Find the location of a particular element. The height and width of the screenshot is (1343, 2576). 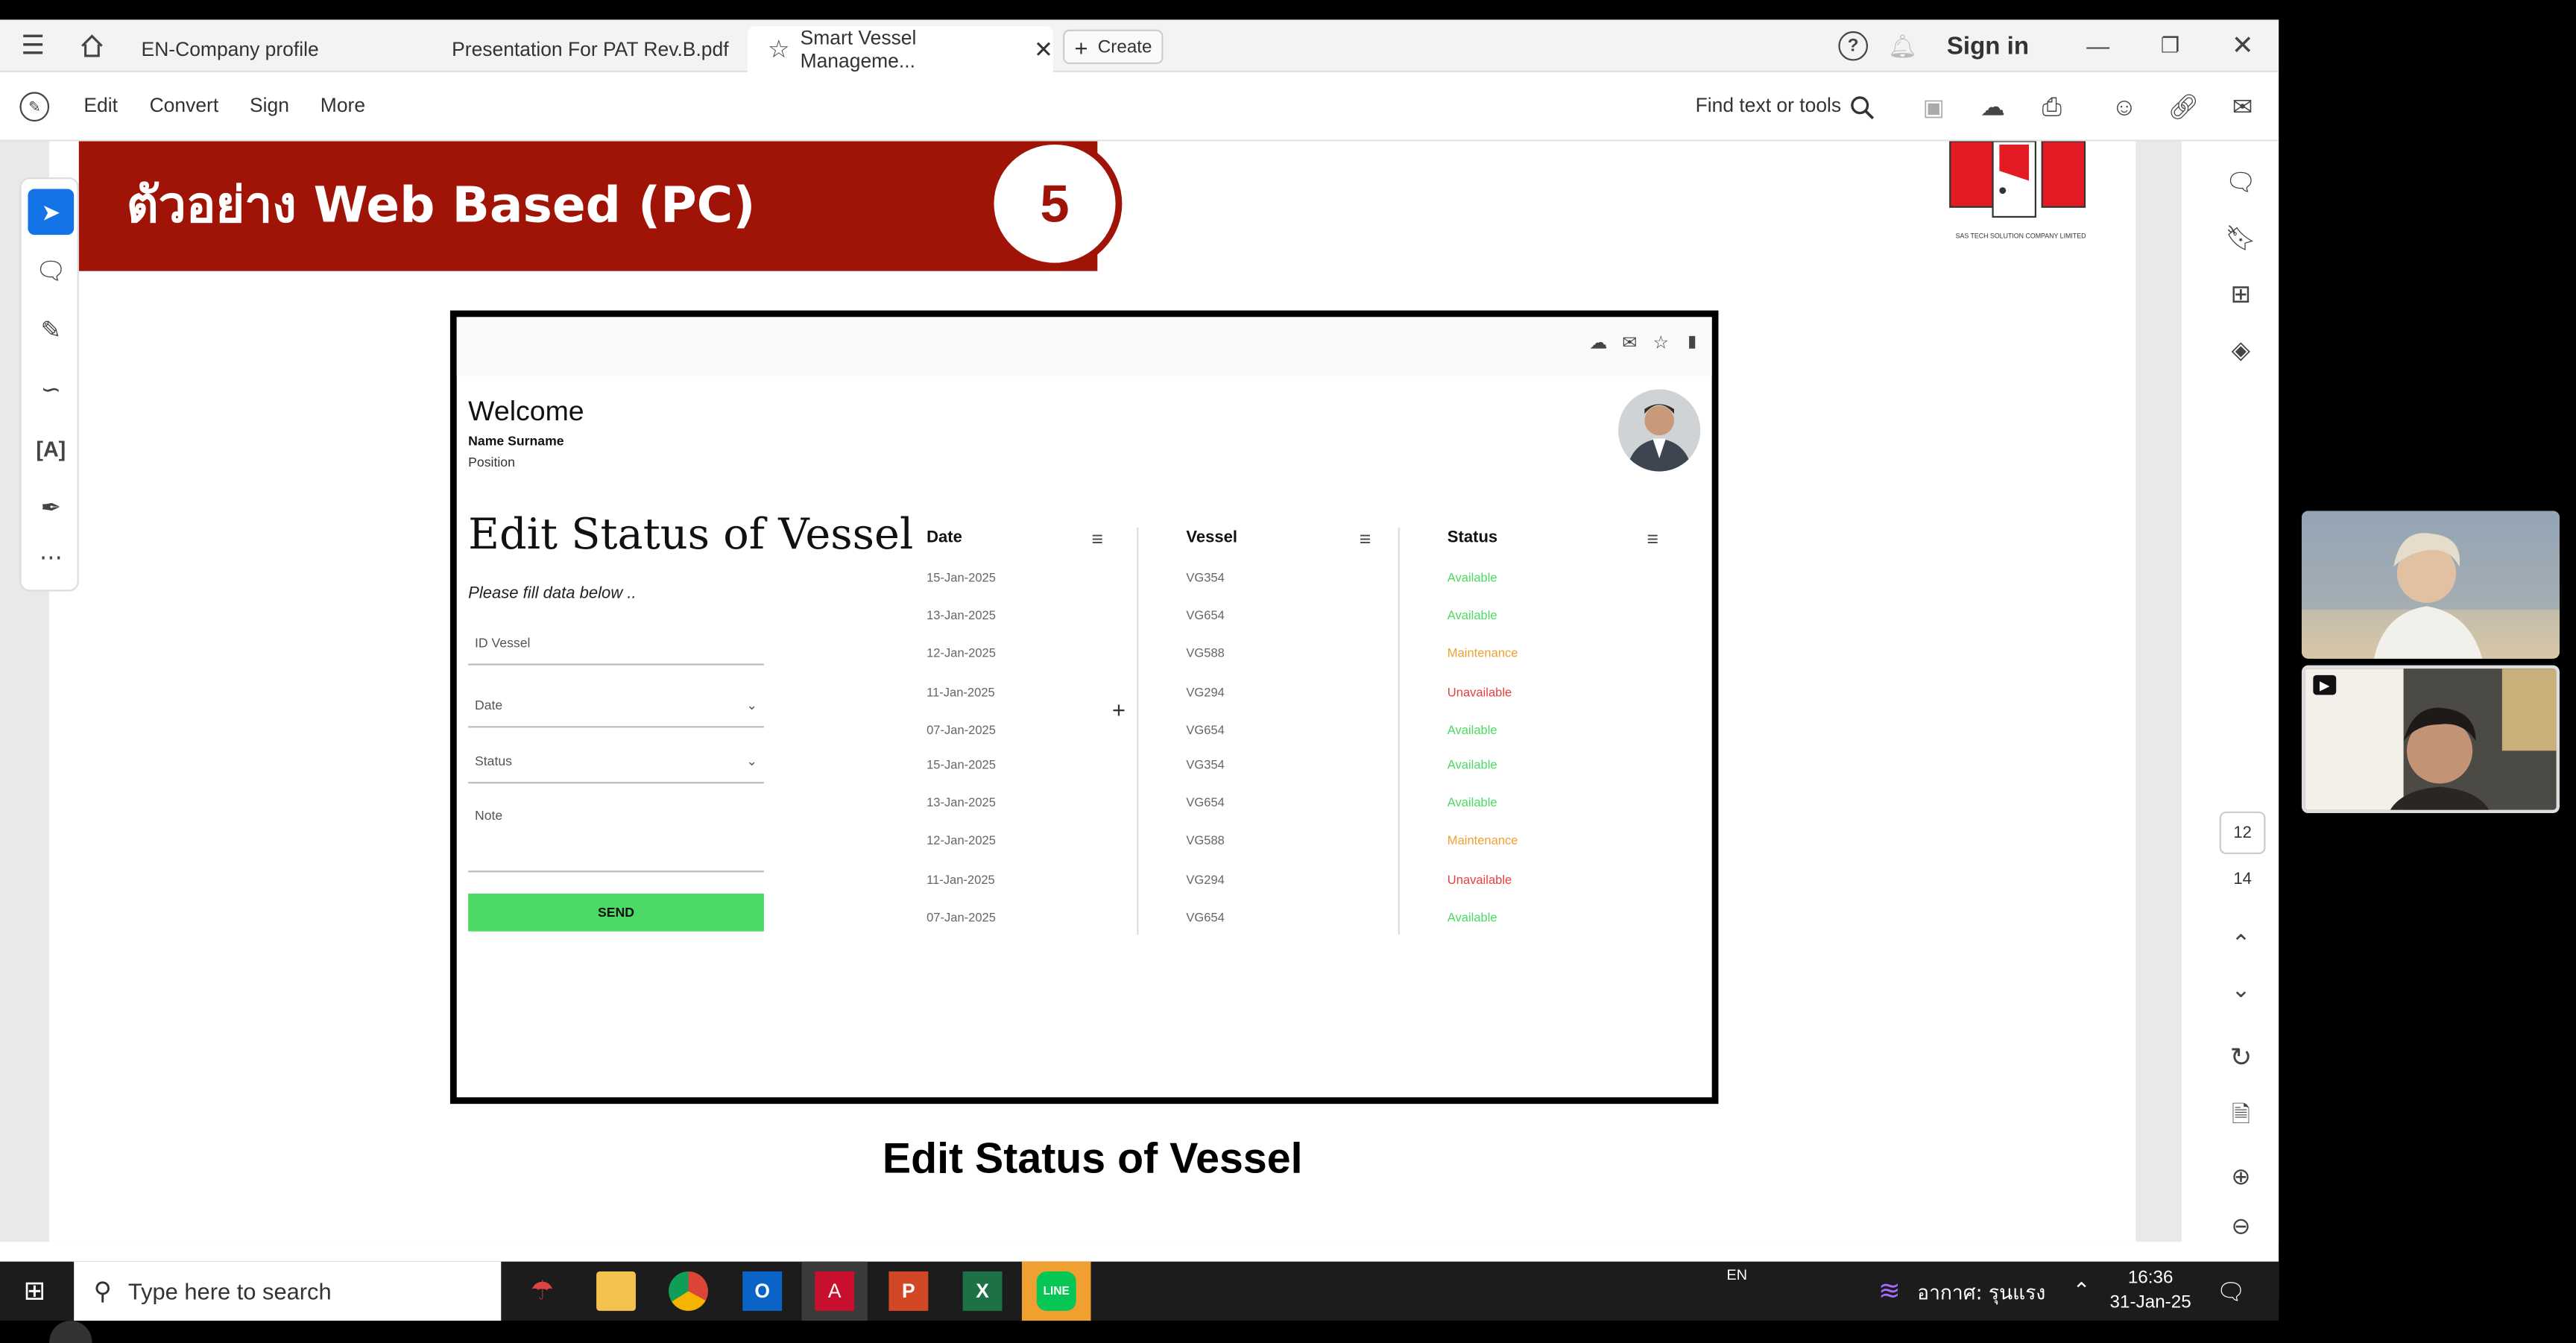

taskbar-search: ⚲ Type here to search is located at coordinates (288, 1291).